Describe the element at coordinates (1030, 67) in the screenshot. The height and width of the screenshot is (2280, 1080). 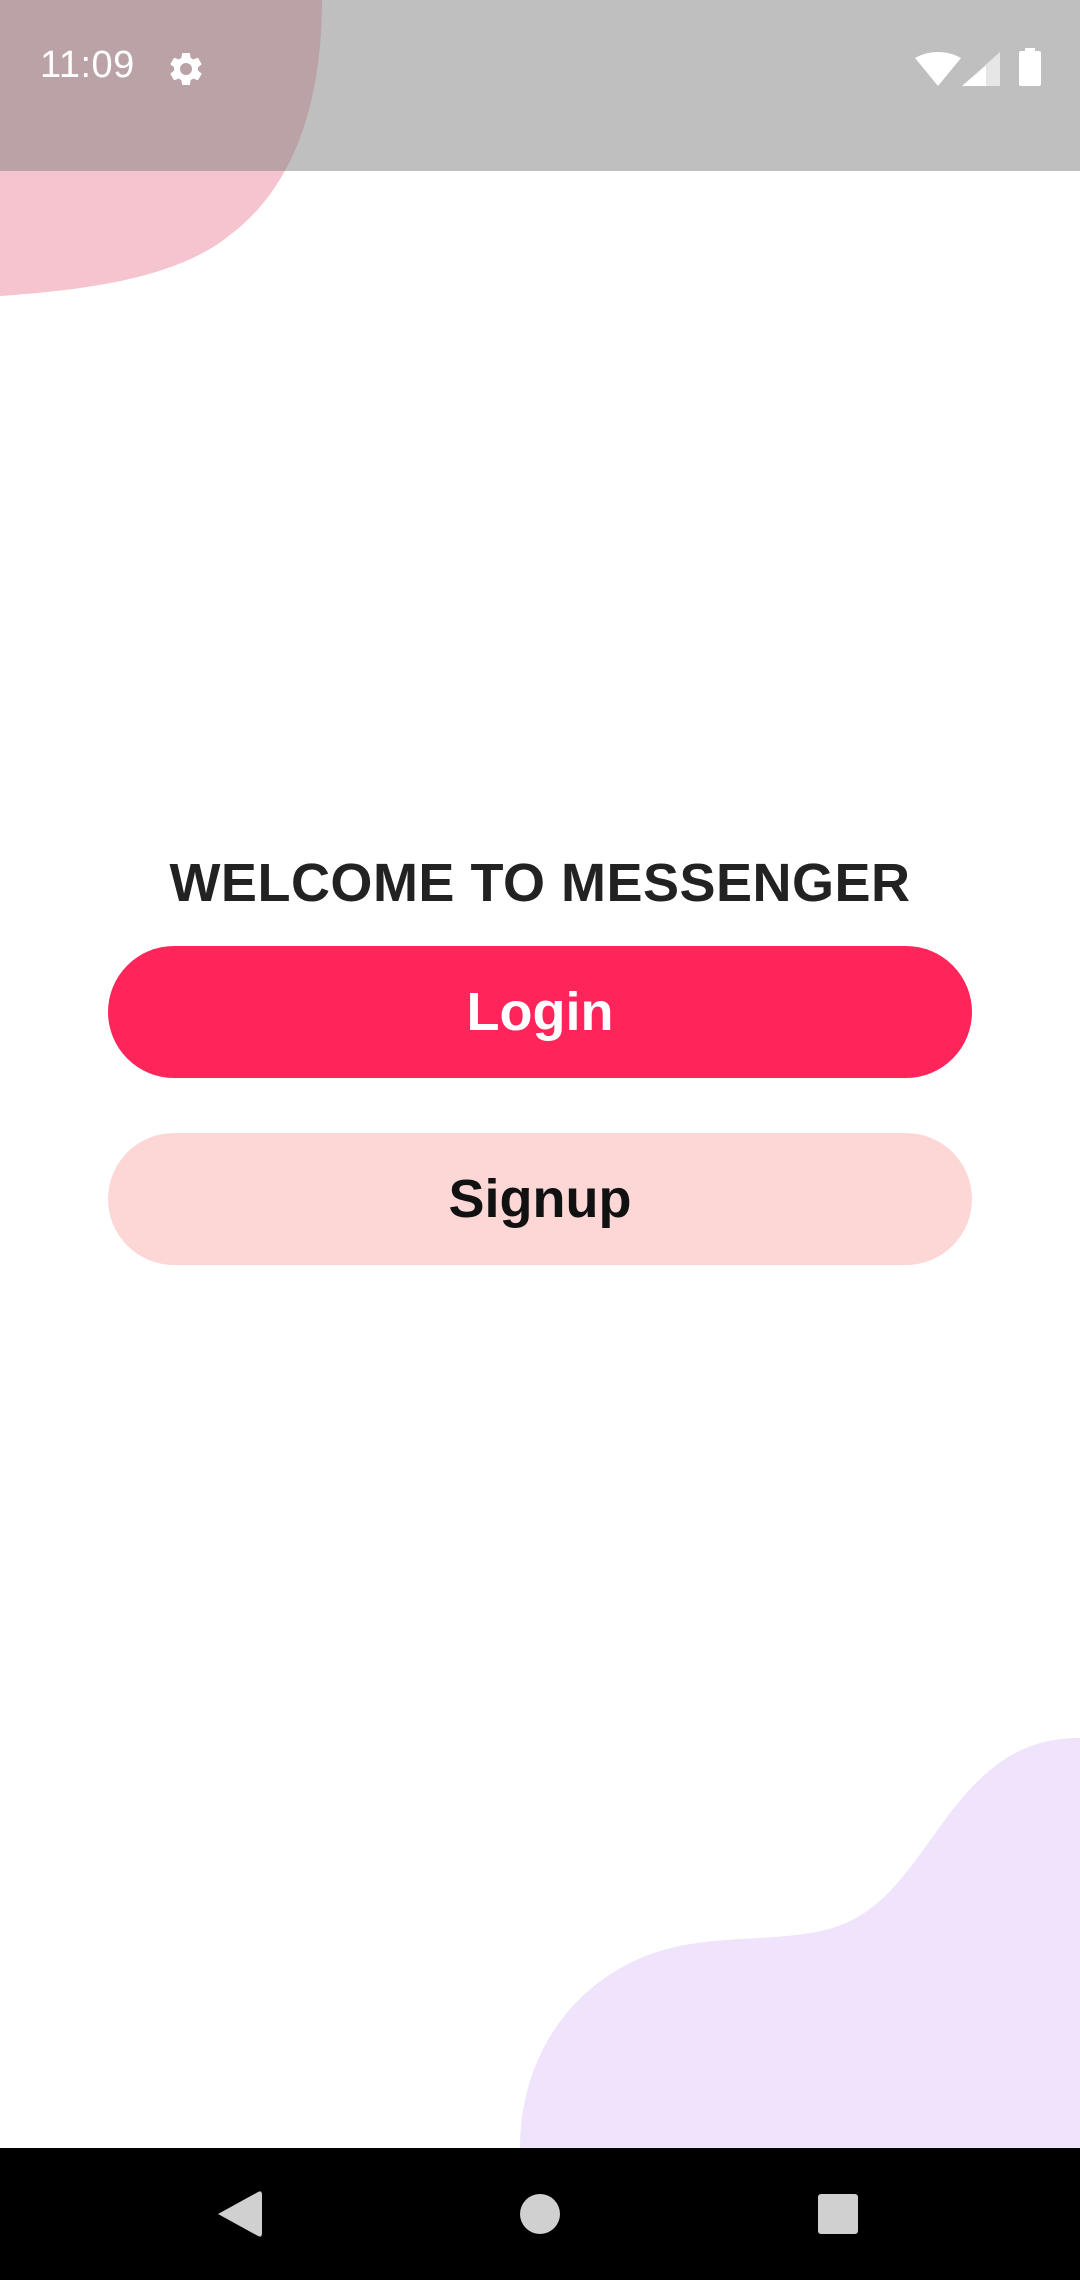
I see `battery-icon` at that location.